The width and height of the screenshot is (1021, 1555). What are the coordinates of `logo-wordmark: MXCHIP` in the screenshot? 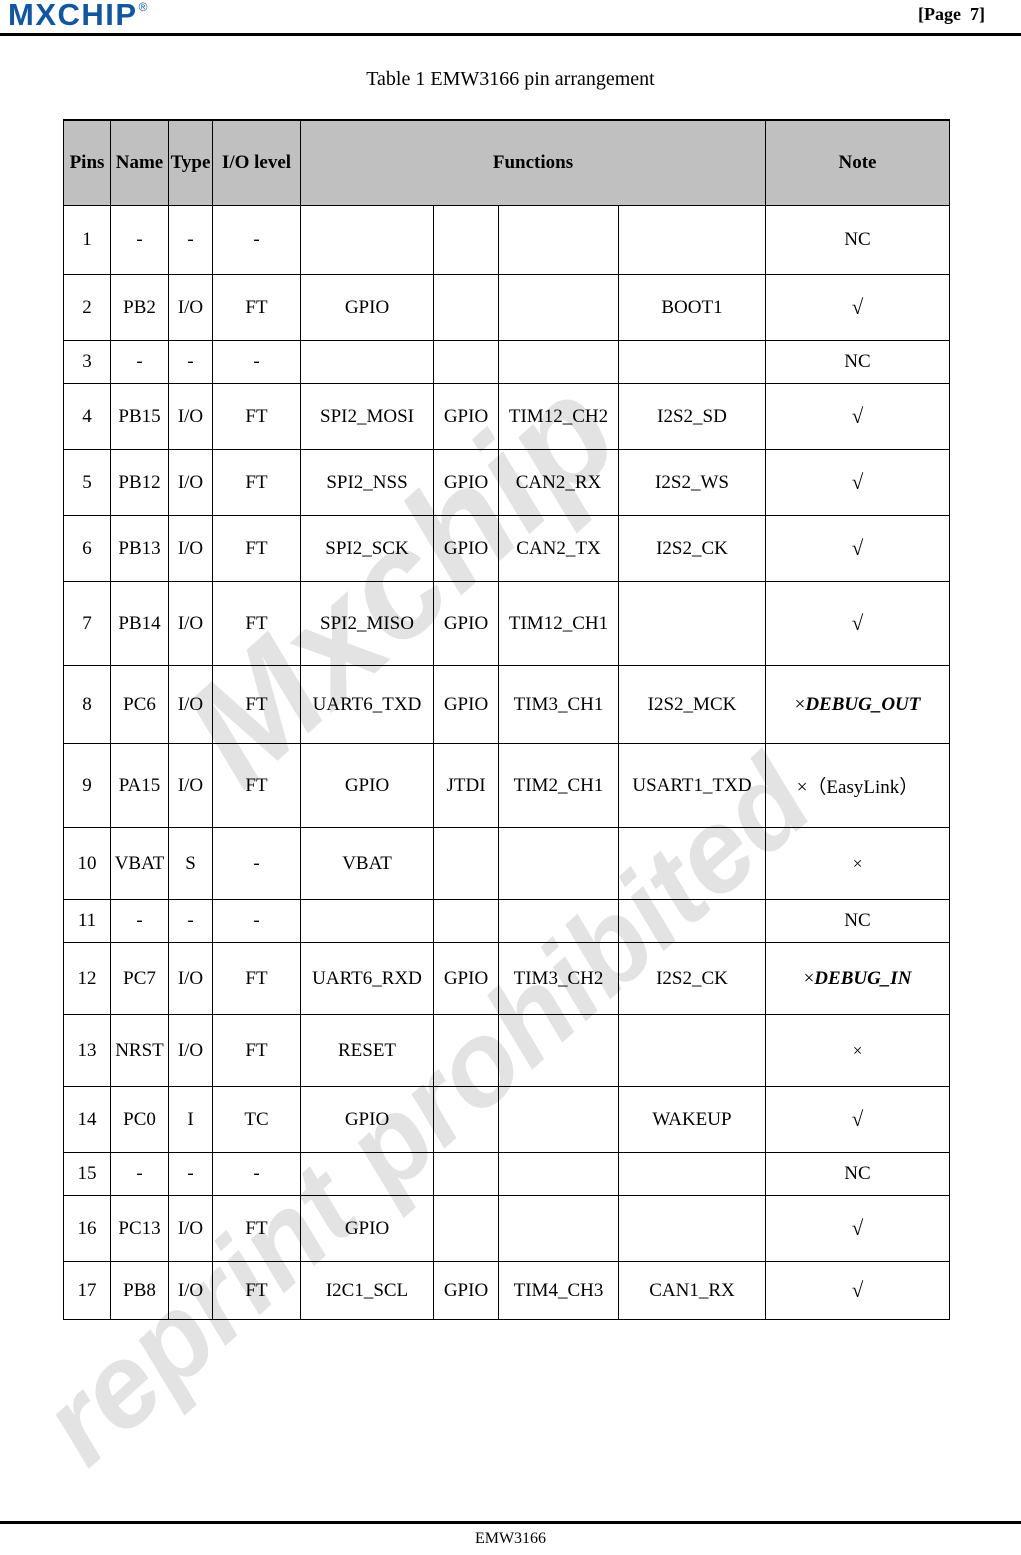 It's located at (73, 16).